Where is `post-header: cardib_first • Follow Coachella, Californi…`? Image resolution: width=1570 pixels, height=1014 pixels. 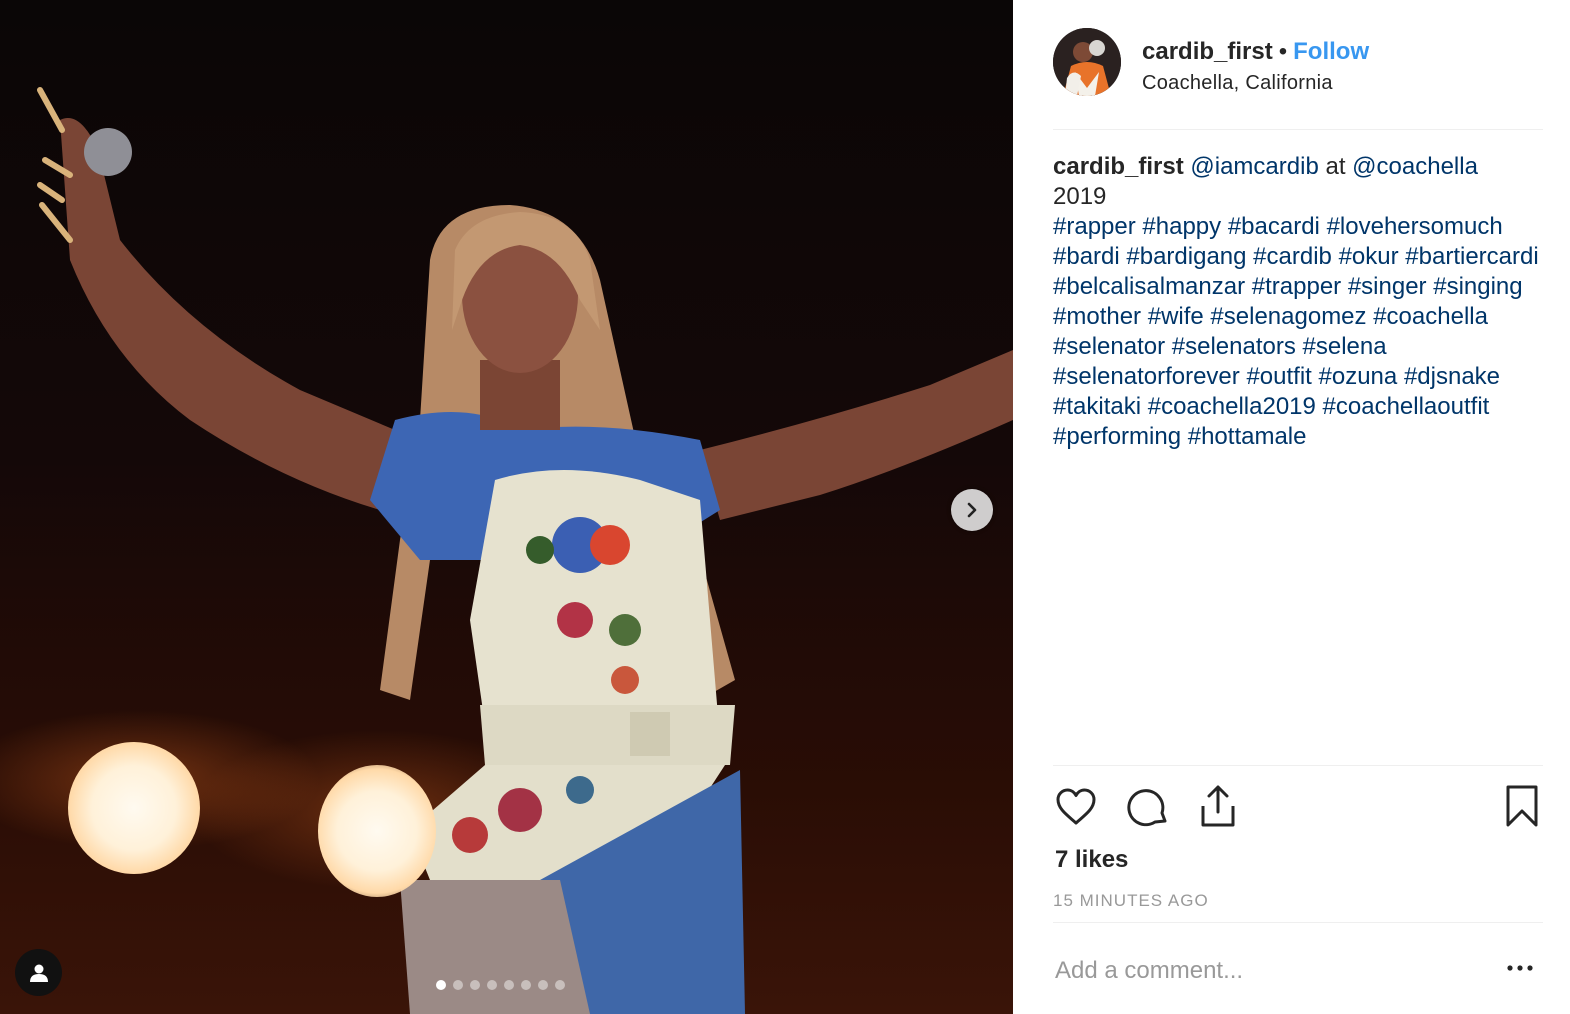 post-header: cardib_first • Follow Coachella, Californi… is located at coordinates (1298, 63).